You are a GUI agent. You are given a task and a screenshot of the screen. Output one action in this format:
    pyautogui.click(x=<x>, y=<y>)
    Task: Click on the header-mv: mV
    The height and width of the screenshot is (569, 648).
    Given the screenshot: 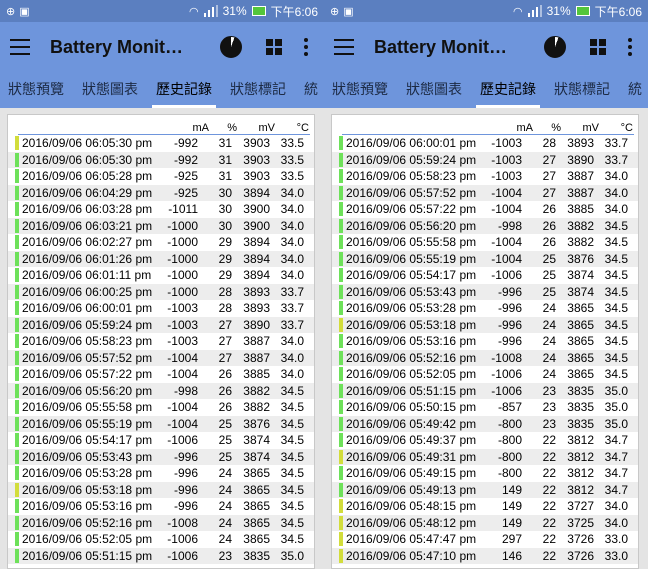 What is the action you would take?
    pyautogui.click(x=267, y=128)
    